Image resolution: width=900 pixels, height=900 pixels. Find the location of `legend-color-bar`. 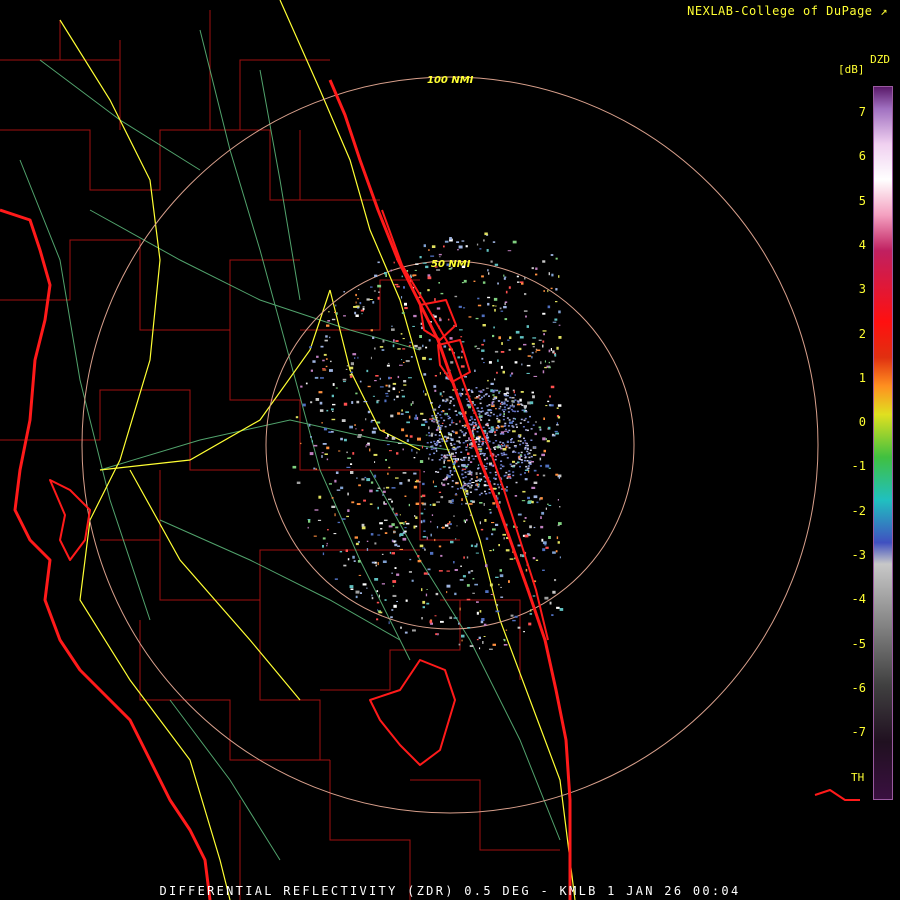

legend-color-bar is located at coordinates (883, 443).